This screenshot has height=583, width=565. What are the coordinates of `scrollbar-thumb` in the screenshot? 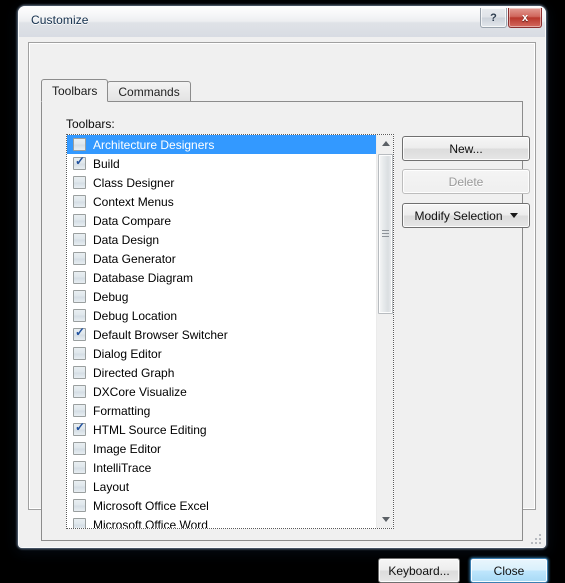 It's located at (385, 234).